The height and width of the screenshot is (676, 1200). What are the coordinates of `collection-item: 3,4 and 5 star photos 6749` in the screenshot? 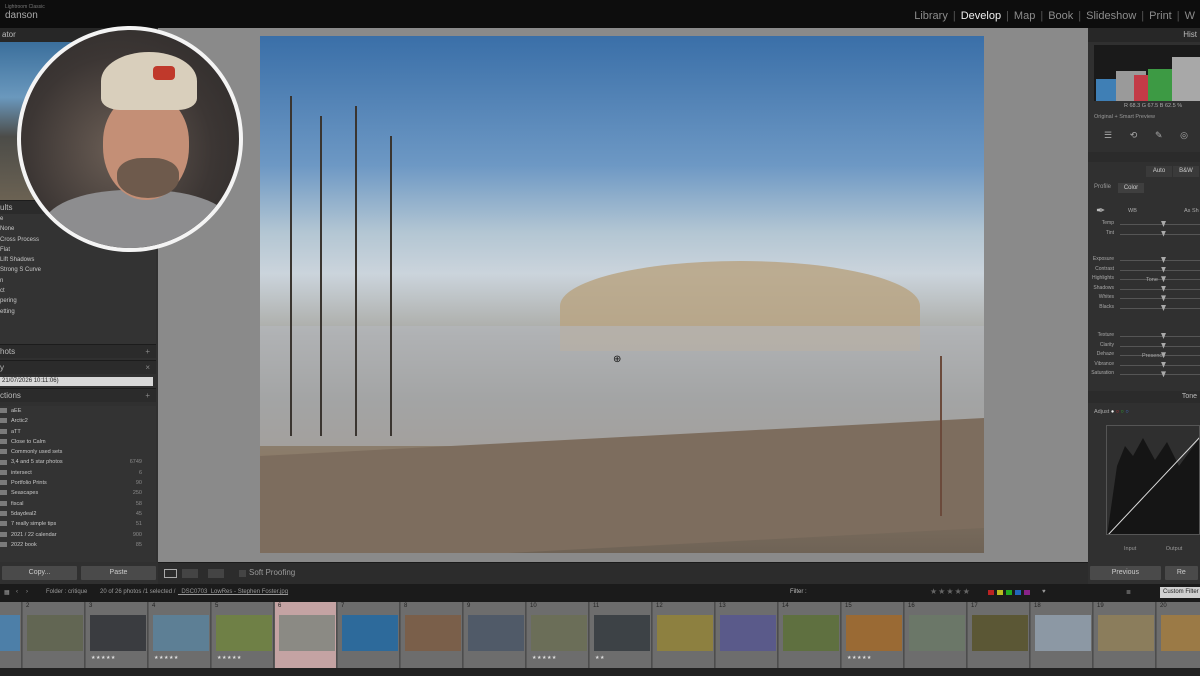 It's located at (78, 462).